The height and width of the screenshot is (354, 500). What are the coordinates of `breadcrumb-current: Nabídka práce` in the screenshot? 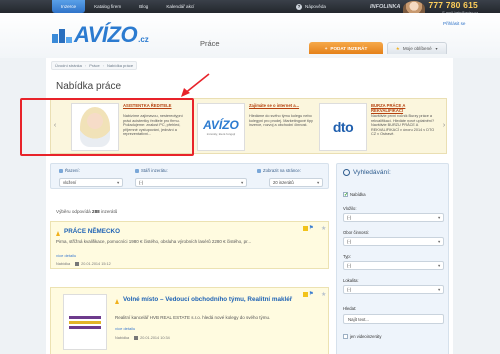 It's located at (120, 65).